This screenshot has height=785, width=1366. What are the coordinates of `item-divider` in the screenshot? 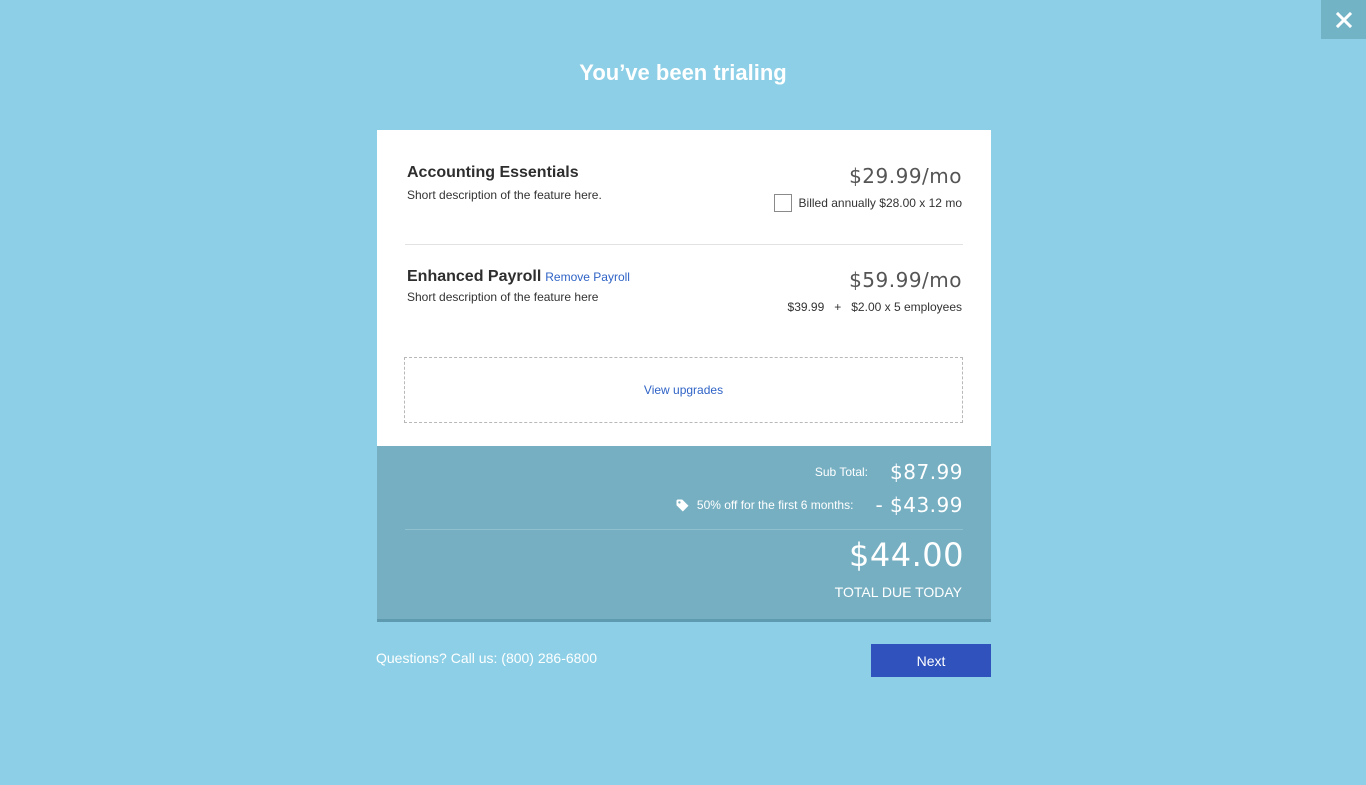 It's located at (684, 244).